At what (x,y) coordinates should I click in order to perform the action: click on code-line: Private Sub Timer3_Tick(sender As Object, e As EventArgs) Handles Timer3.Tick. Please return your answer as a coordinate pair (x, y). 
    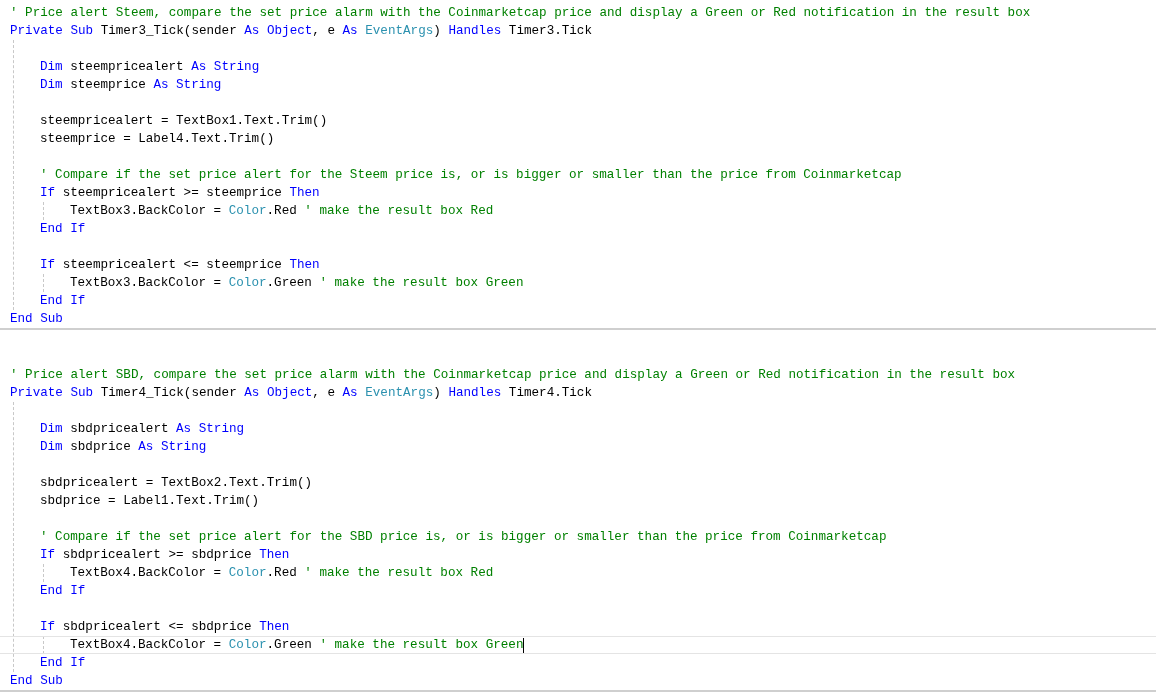
    Looking at the image, I should click on (301, 31).